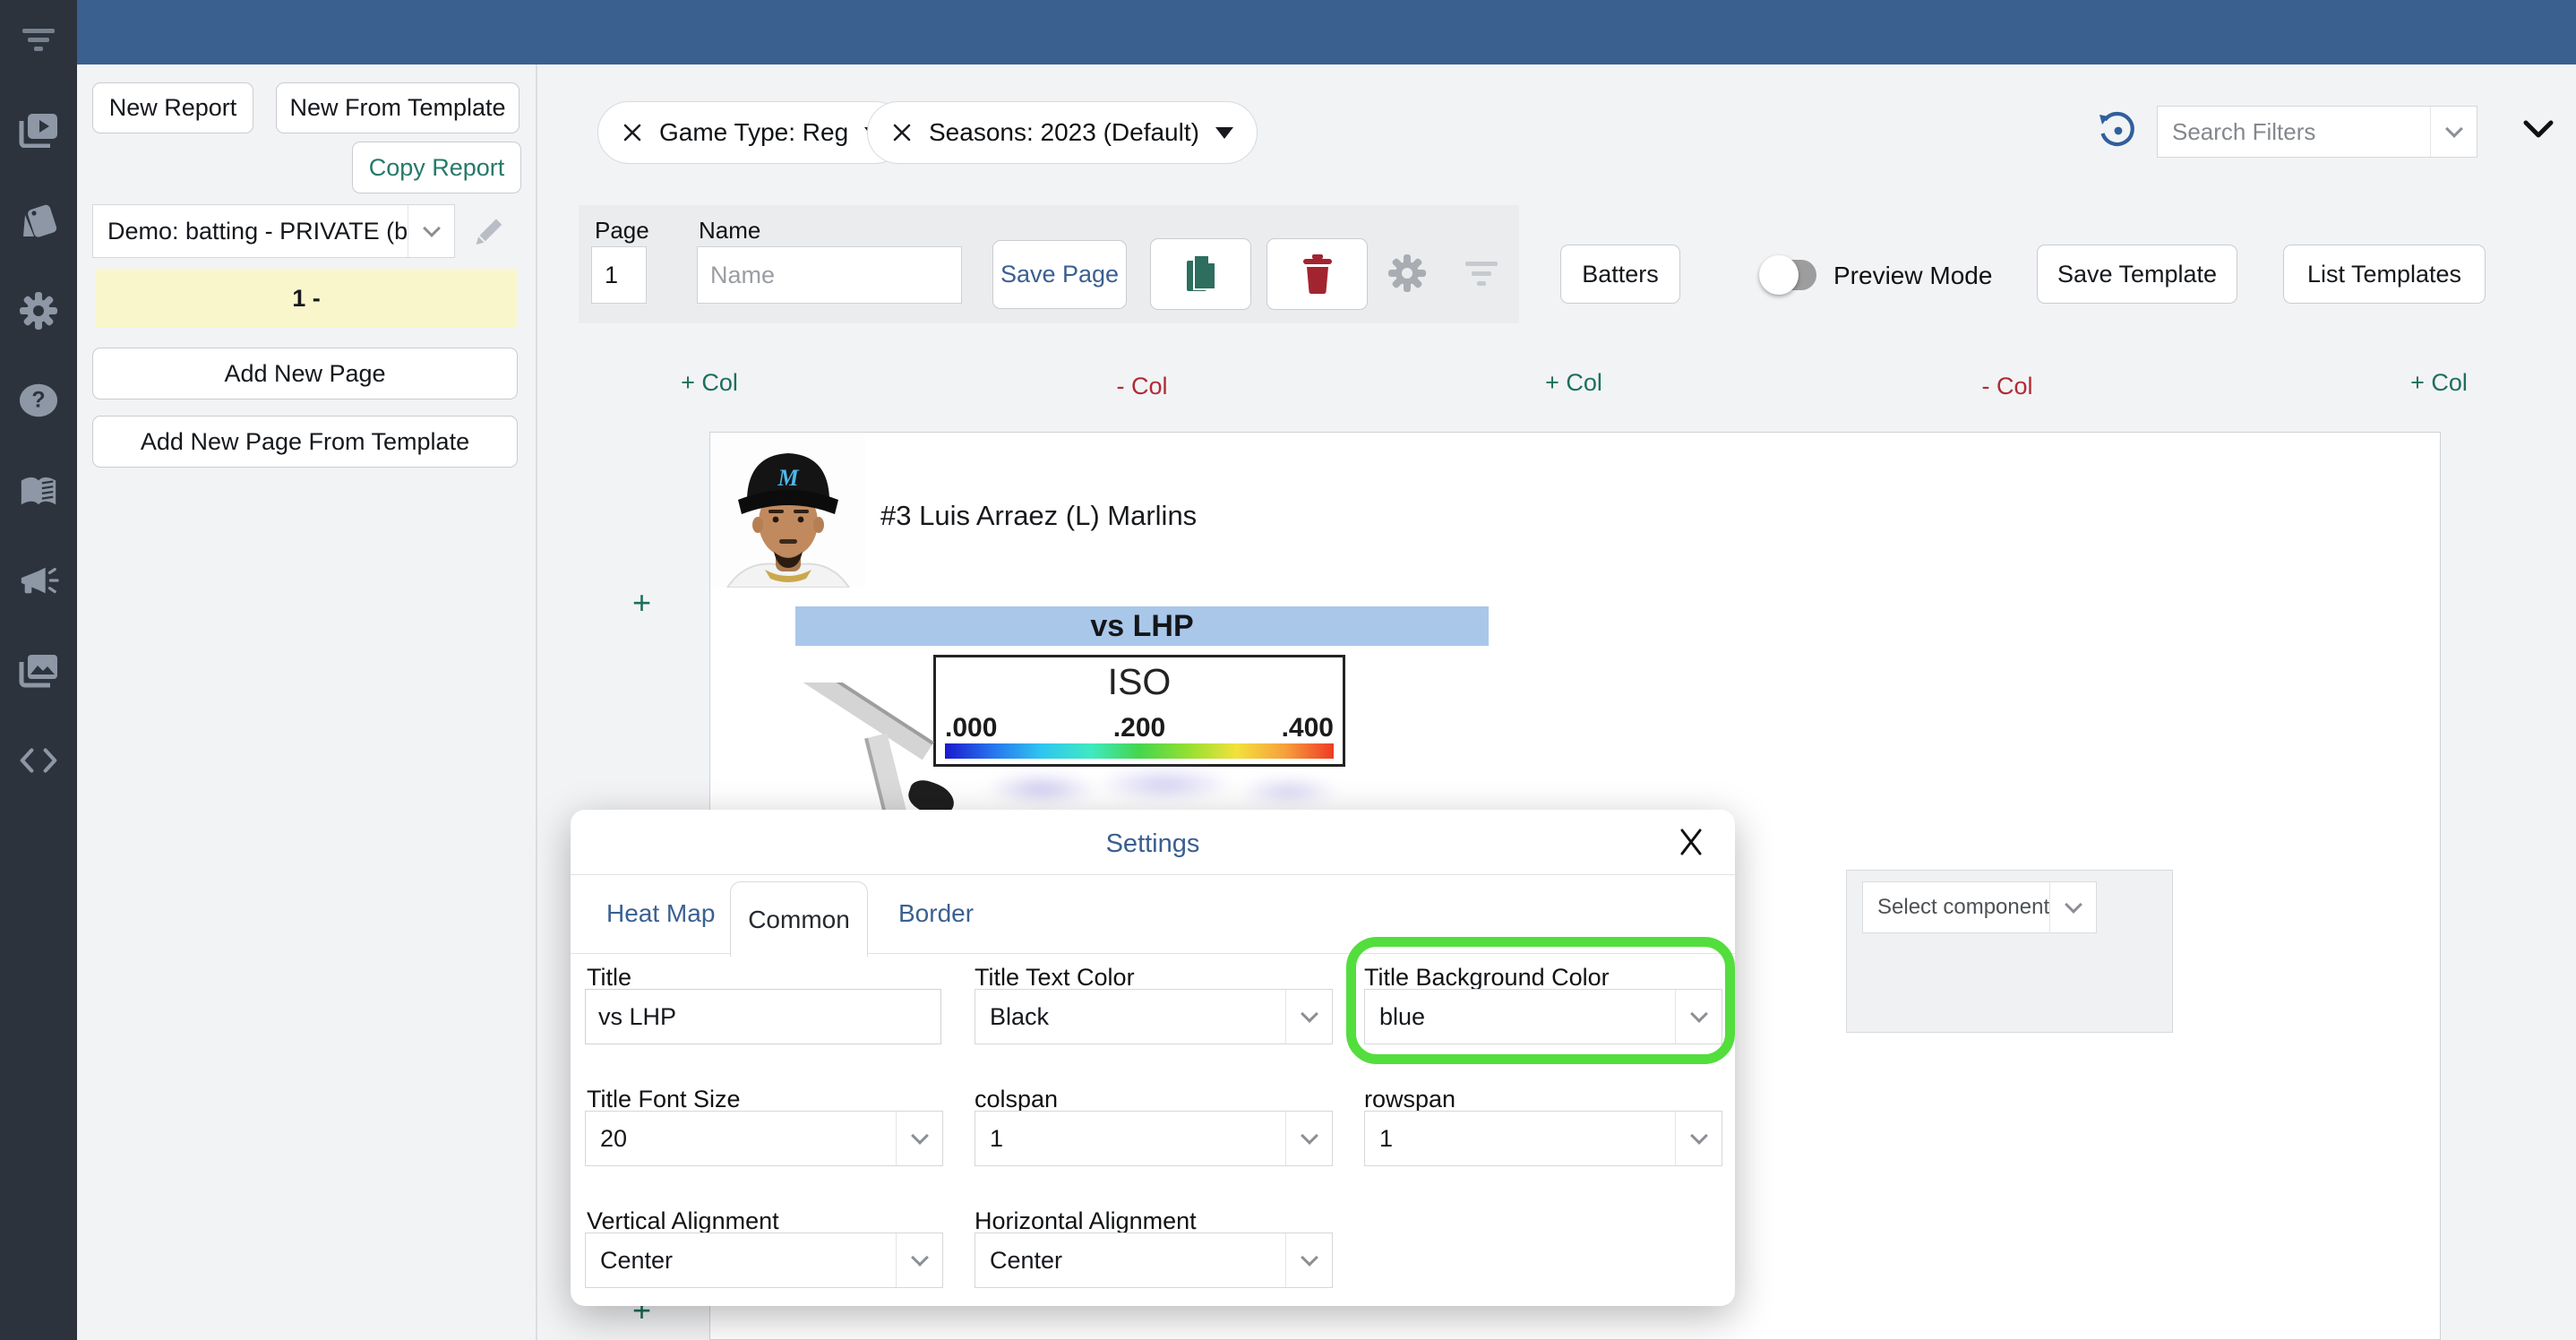 The width and height of the screenshot is (2576, 1340). I want to click on collapse-chevron-icon, so click(2538, 131).